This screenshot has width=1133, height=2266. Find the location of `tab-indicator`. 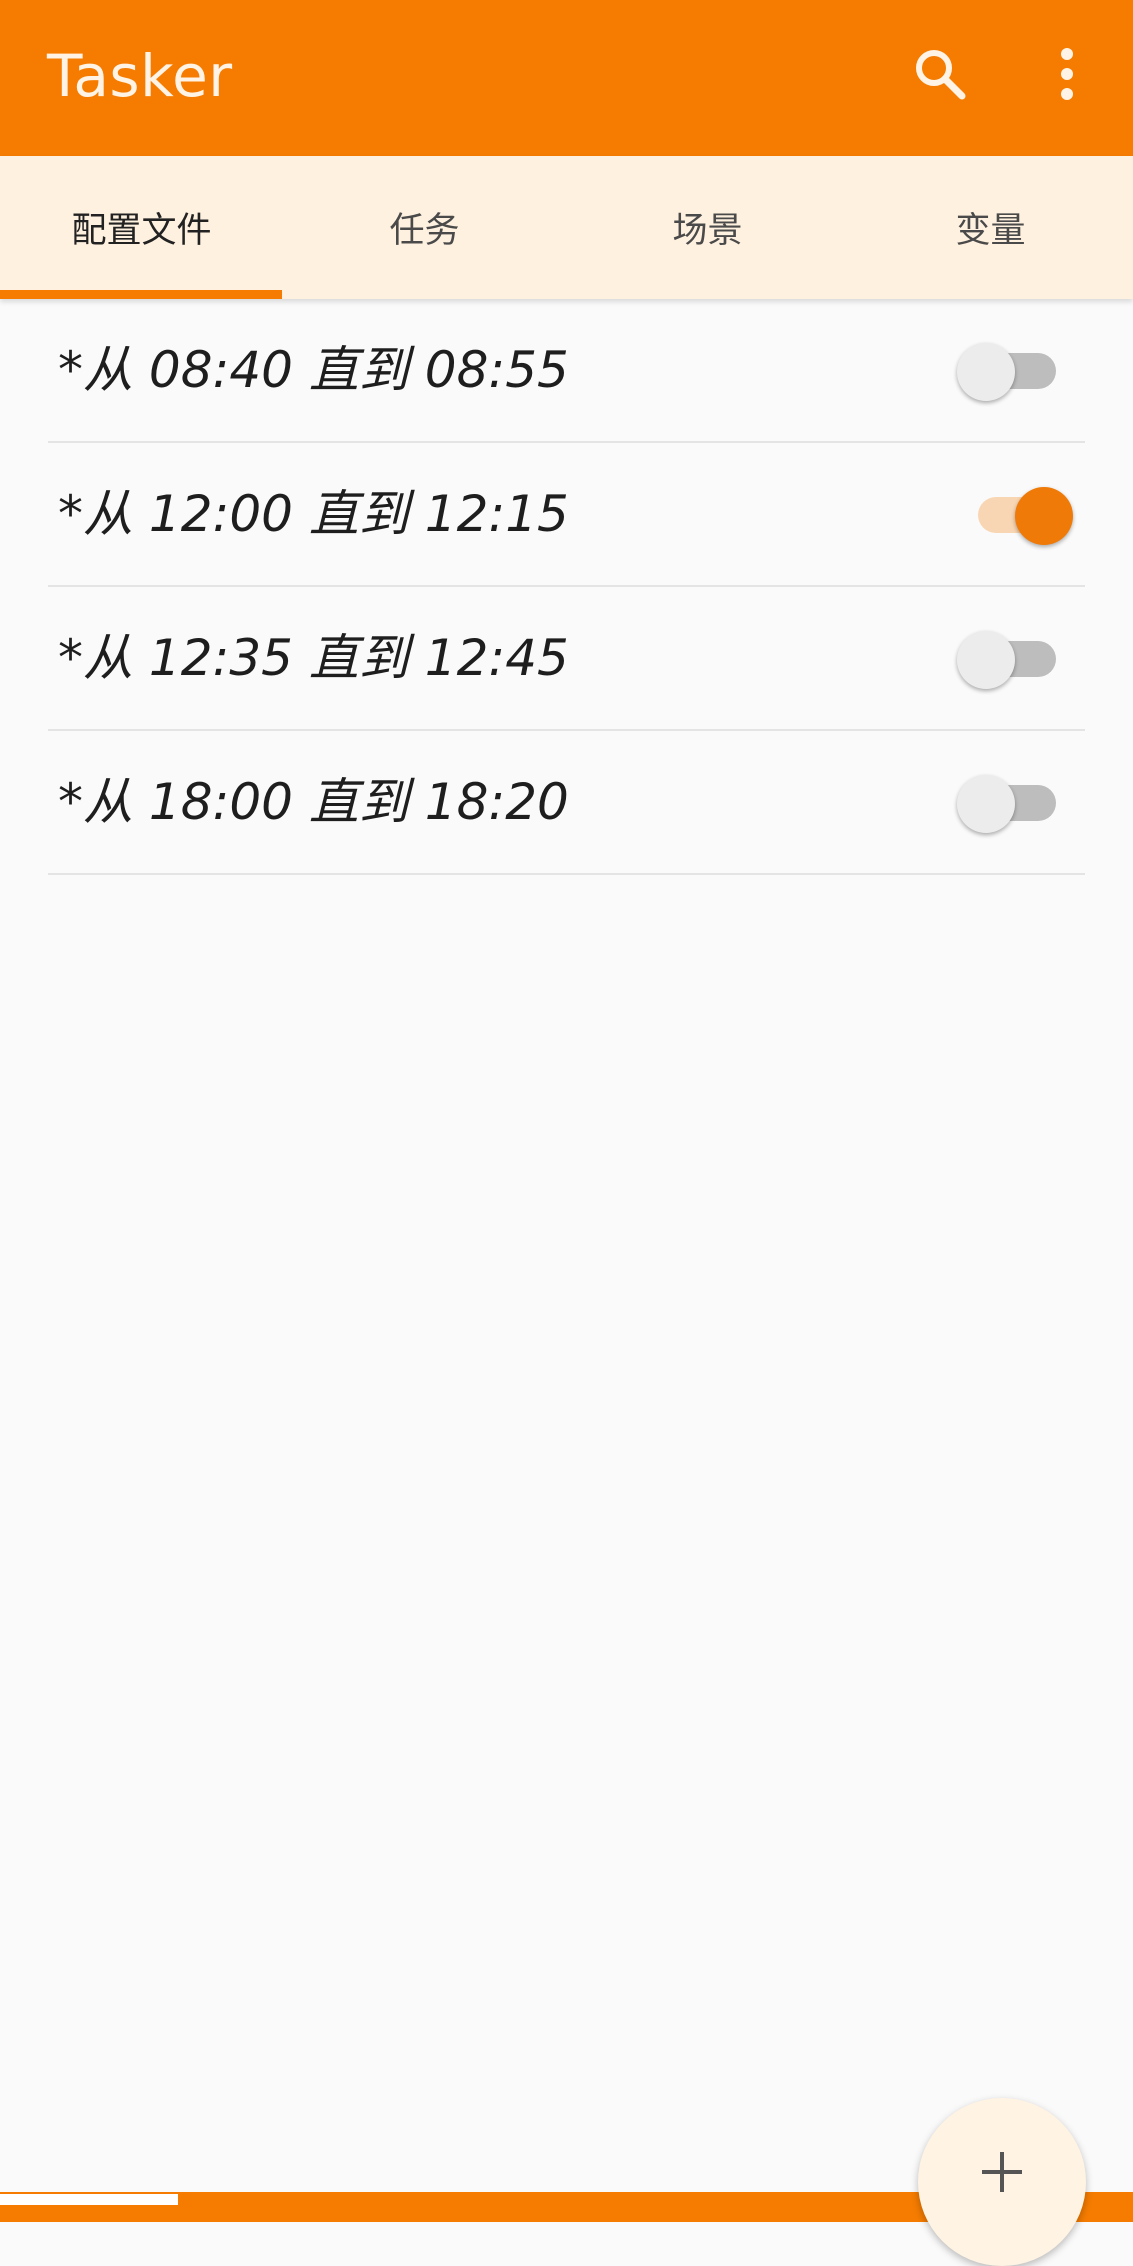

tab-indicator is located at coordinates (141, 294).